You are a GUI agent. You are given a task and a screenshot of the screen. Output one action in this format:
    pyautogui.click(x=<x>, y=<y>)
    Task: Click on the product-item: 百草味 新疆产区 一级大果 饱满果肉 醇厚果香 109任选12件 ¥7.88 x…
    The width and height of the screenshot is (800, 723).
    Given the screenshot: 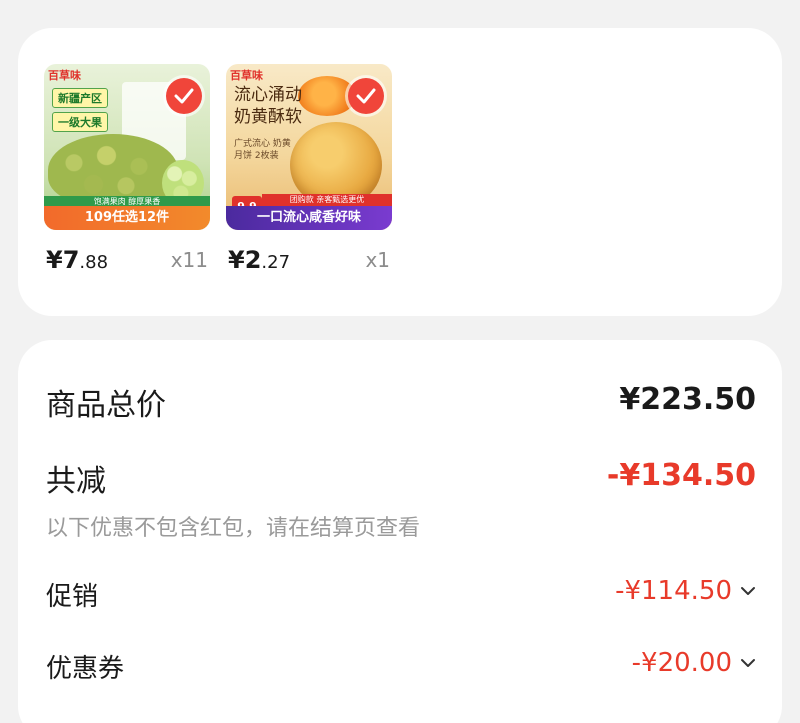 What is the action you would take?
    pyautogui.click(x=127, y=169)
    